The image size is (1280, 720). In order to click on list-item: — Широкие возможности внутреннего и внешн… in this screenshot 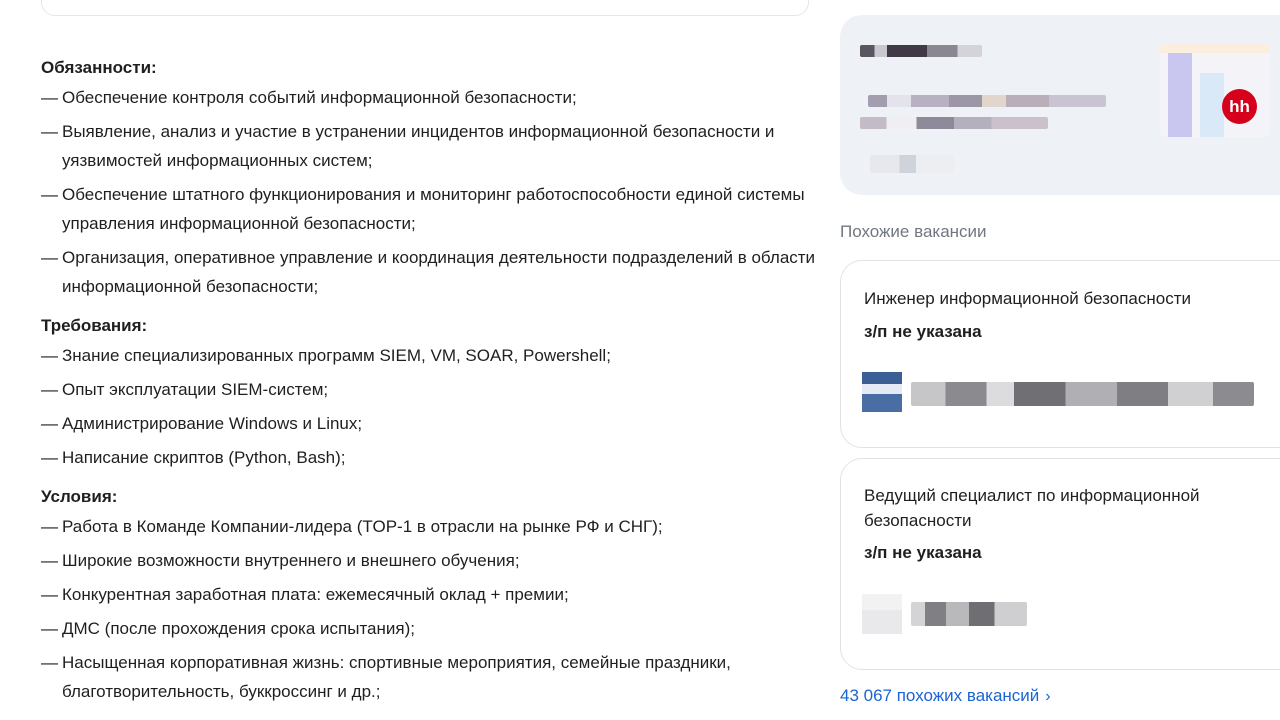, I will do `click(431, 560)`.